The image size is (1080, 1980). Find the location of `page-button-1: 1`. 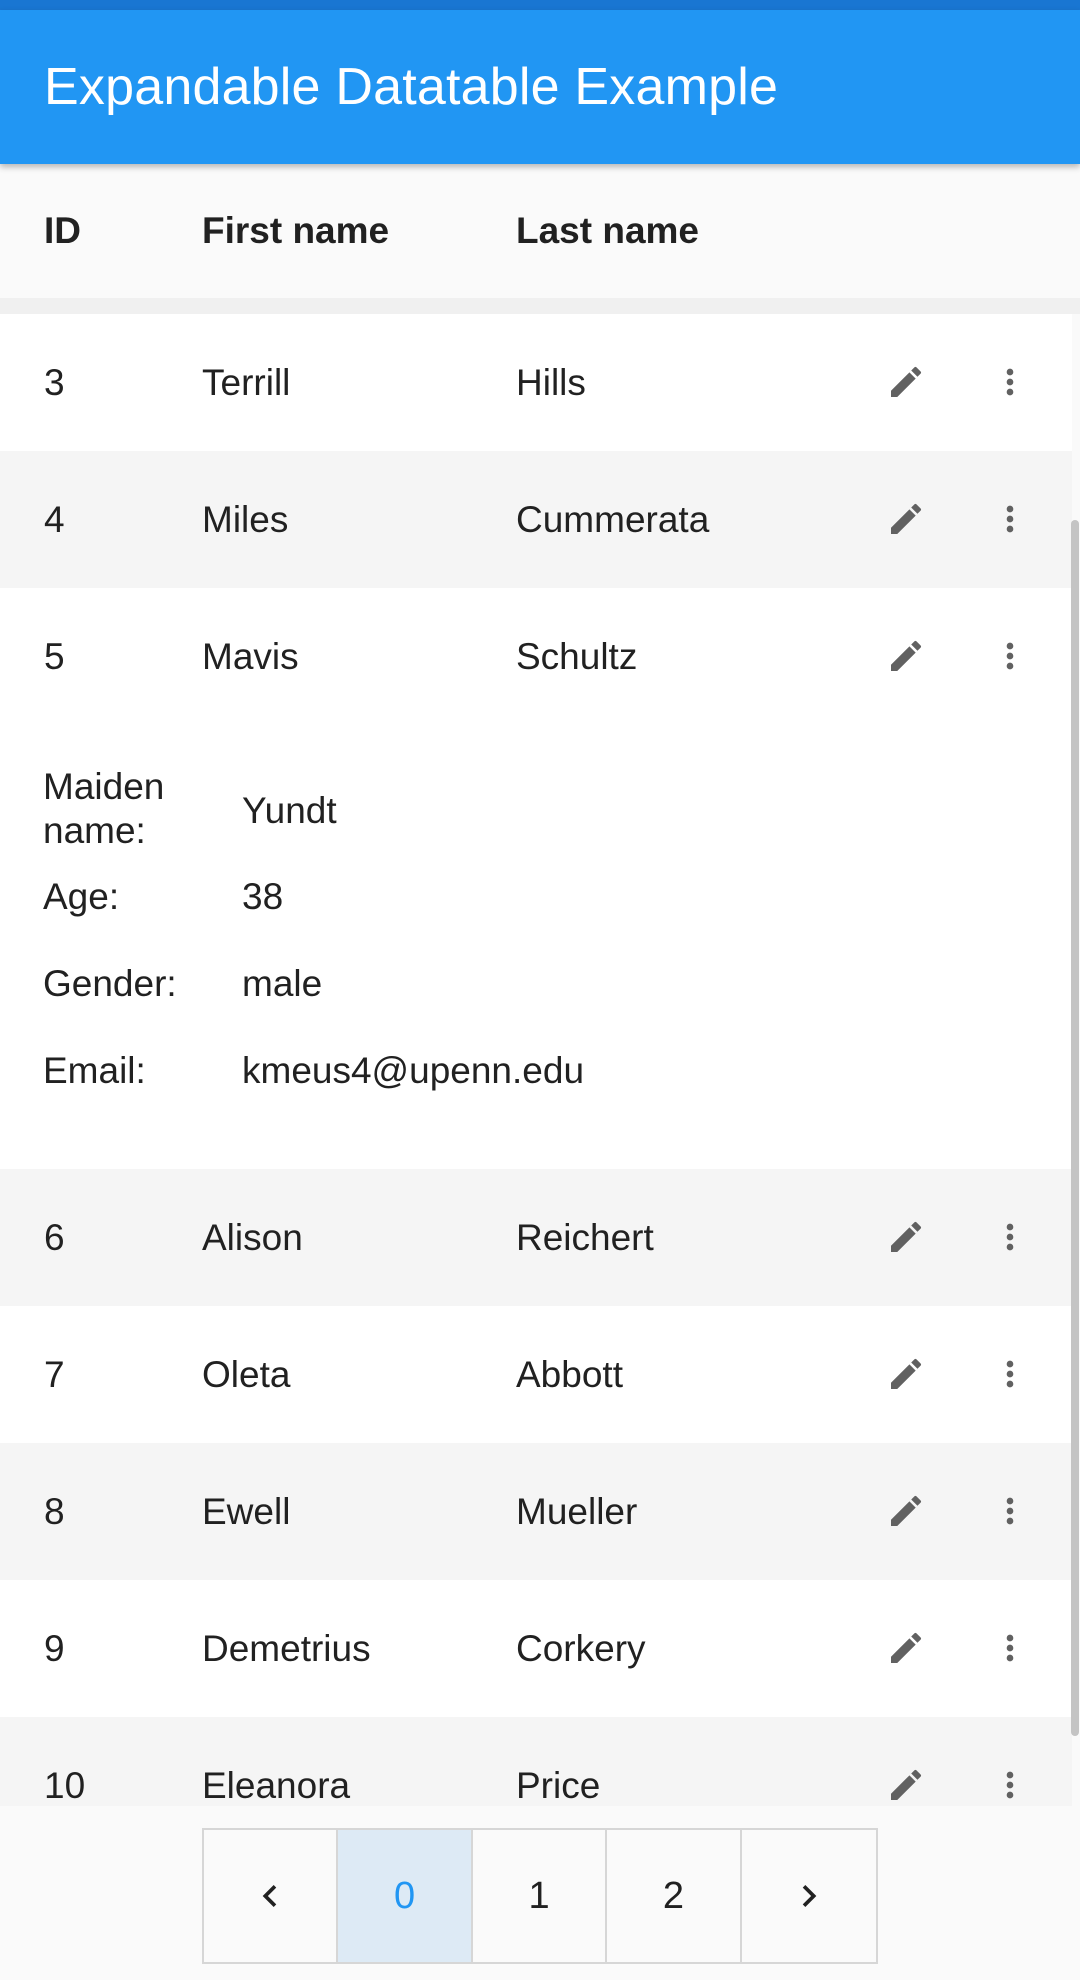

page-button-1: 1 is located at coordinates (540, 1896).